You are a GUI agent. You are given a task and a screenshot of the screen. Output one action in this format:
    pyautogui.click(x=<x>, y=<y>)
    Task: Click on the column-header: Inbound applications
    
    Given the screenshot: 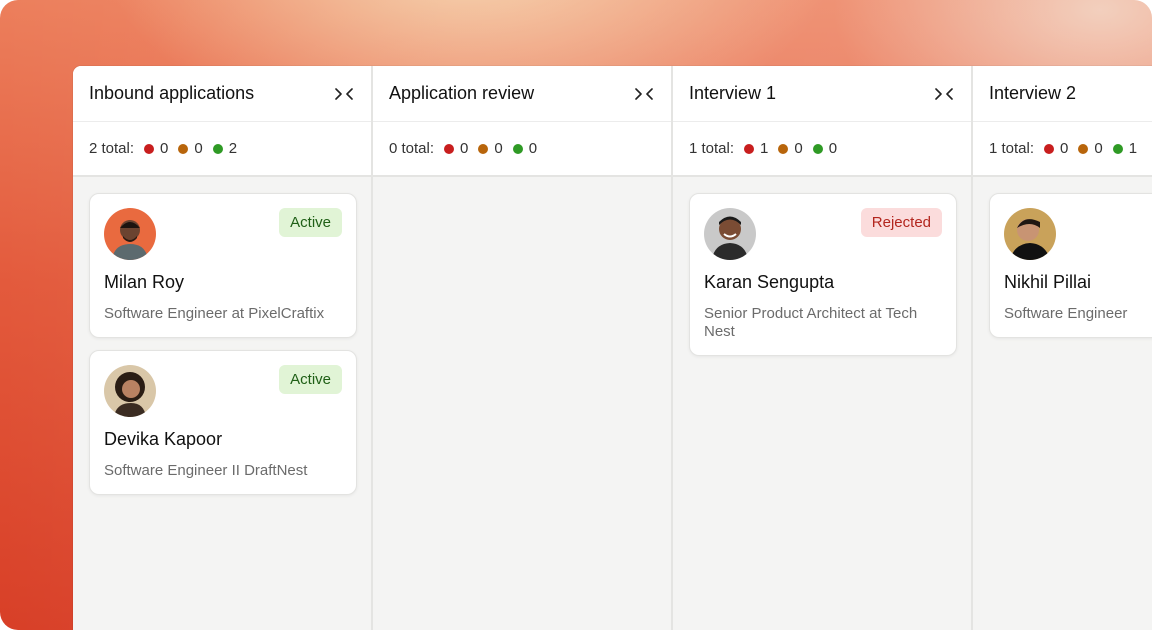 What is the action you would take?
    pyautogui.click(x=222, y=94)
    